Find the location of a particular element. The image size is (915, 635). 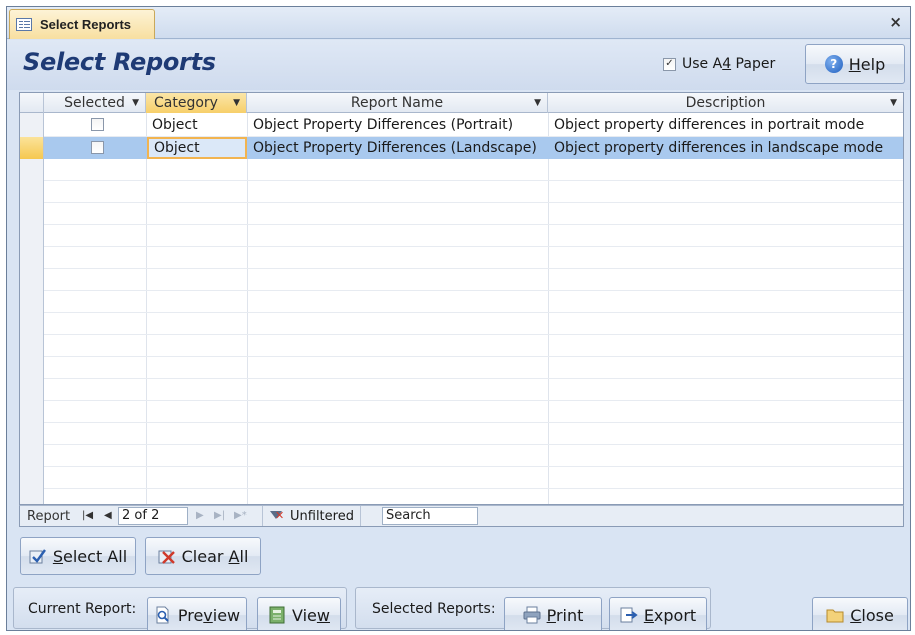

help-icon: ? is located at coordinates (833, 64).